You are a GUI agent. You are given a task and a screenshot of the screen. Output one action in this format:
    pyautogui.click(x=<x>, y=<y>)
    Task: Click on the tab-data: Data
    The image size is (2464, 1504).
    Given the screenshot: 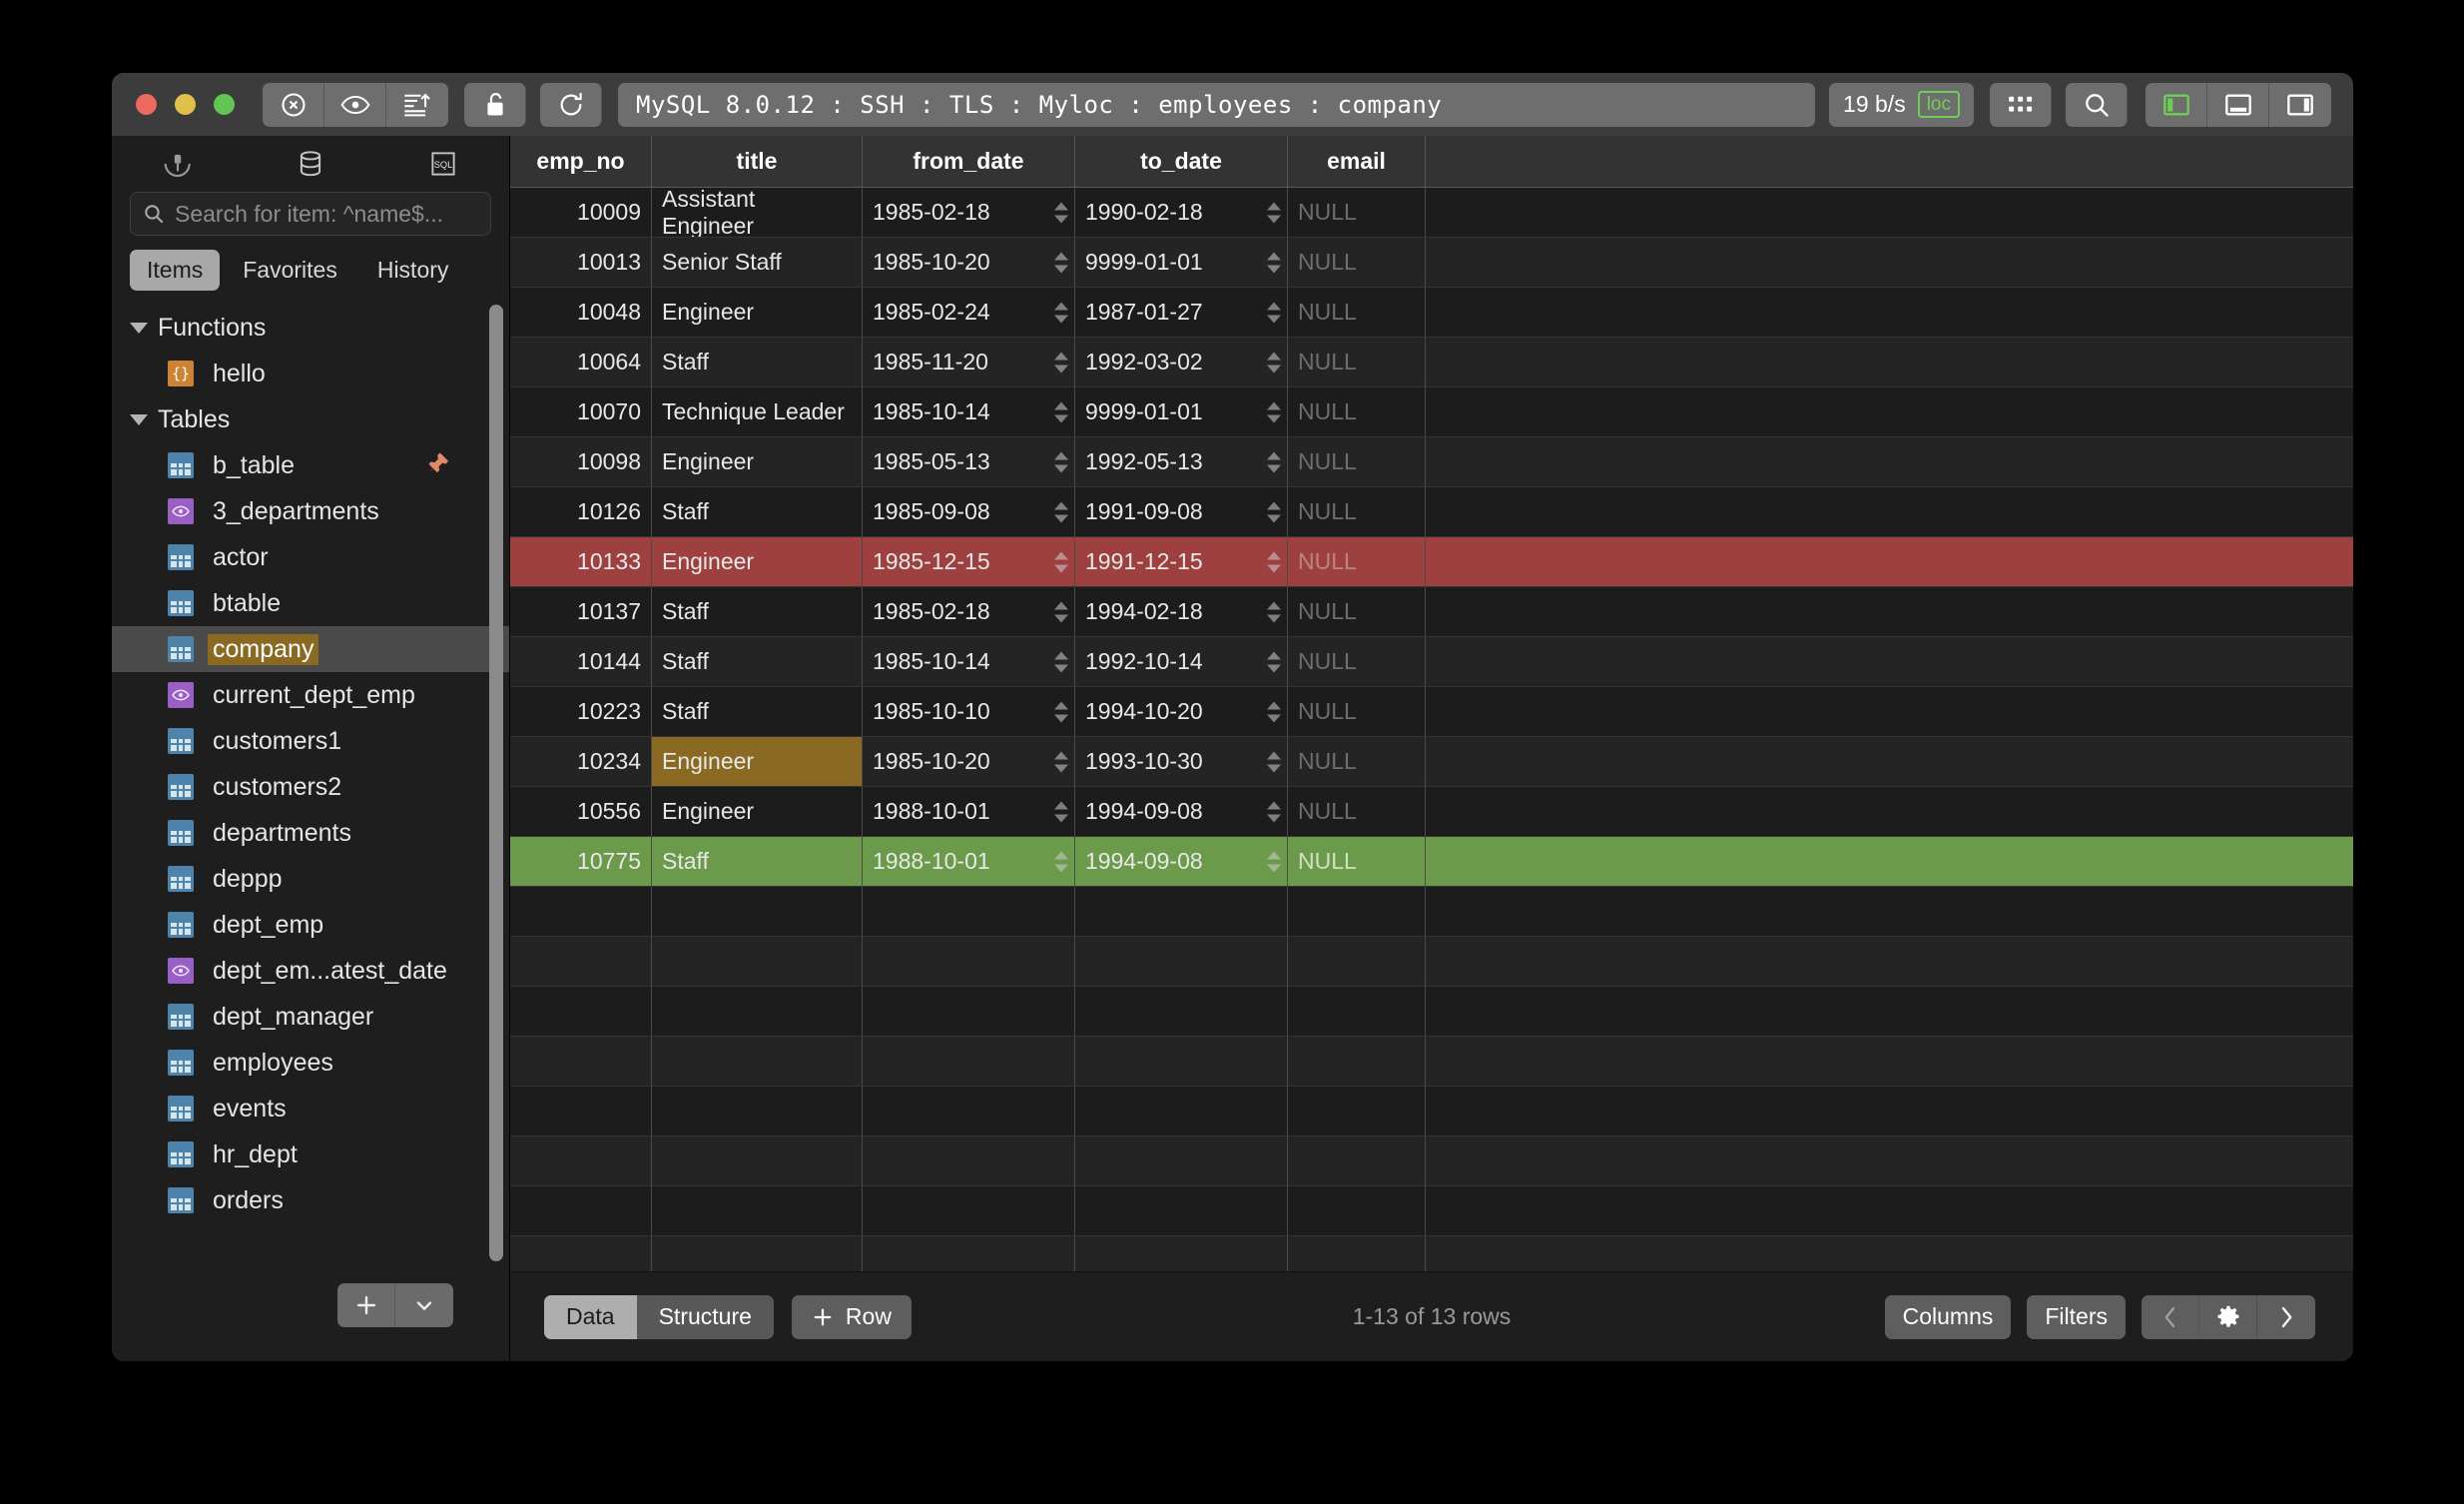 What is the action you would take?
    pyautogui.click(x=590, y=1316)
    